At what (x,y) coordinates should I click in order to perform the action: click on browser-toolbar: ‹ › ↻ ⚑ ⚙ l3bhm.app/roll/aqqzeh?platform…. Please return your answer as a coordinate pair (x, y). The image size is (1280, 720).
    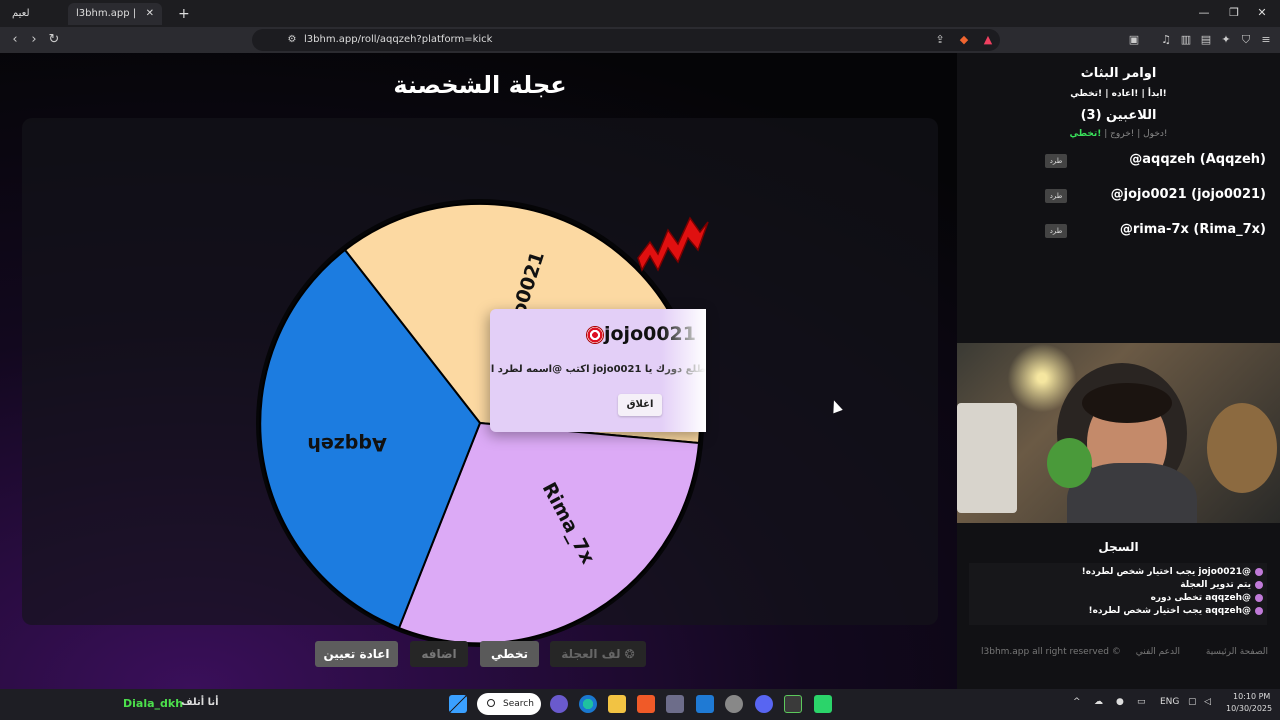
    Looking at the image, I should click on (640, 40).